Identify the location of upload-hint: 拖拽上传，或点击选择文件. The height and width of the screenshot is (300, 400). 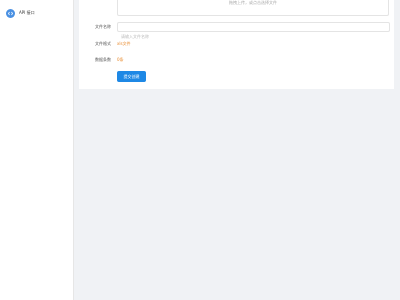
(253, 2).